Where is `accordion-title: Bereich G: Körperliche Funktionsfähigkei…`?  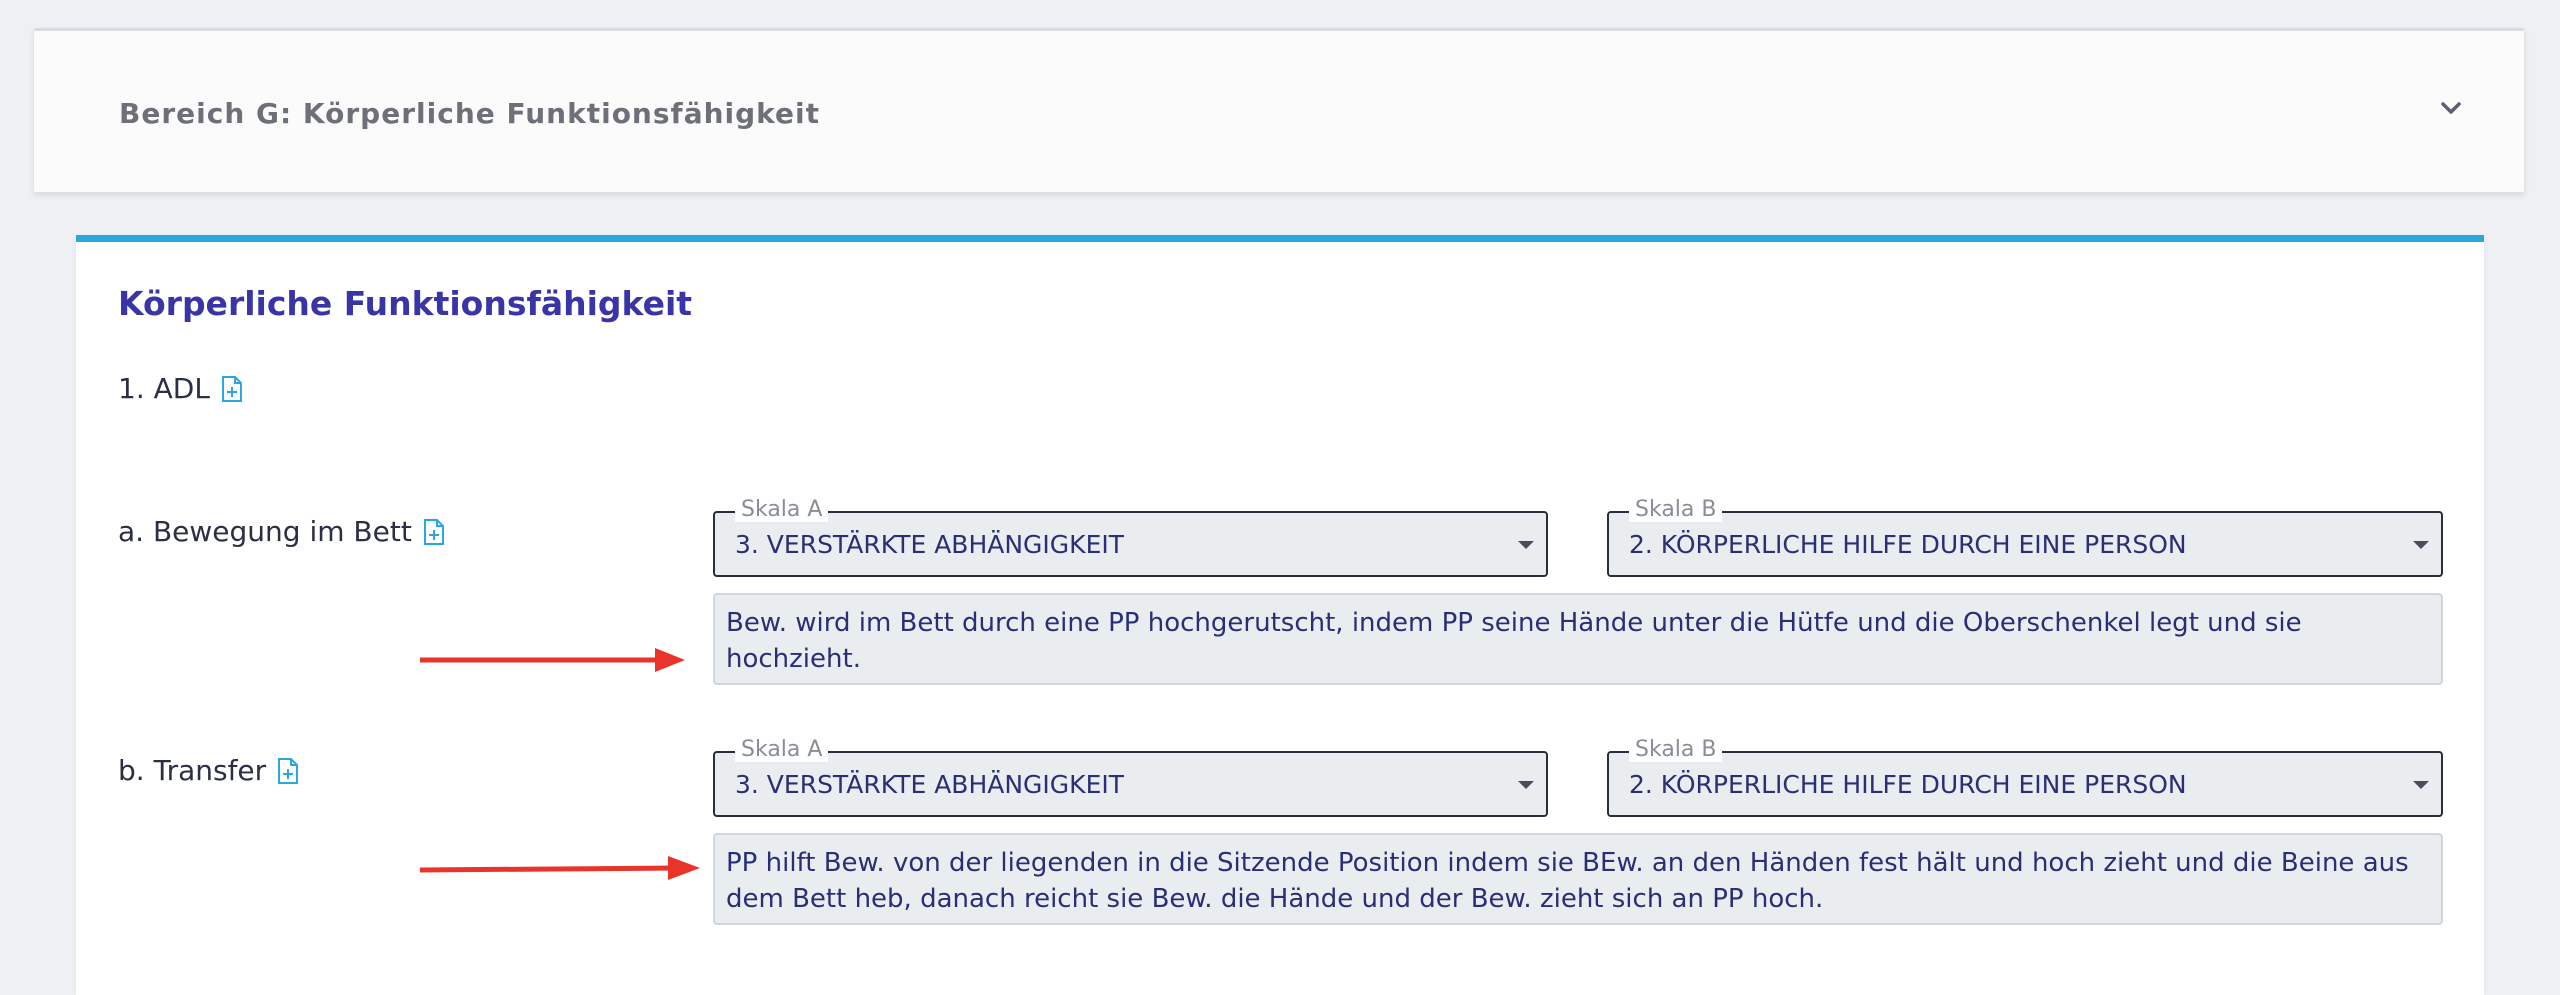
accordion-title: Bereich G: Körperliche Funktionsfähigkei… is located at coordinates (470, 113).